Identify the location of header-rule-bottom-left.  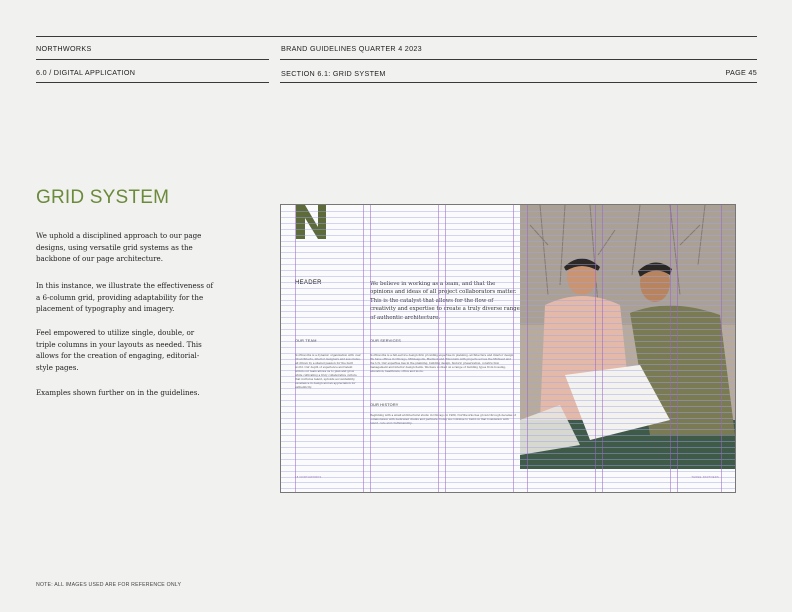
(152, 82).